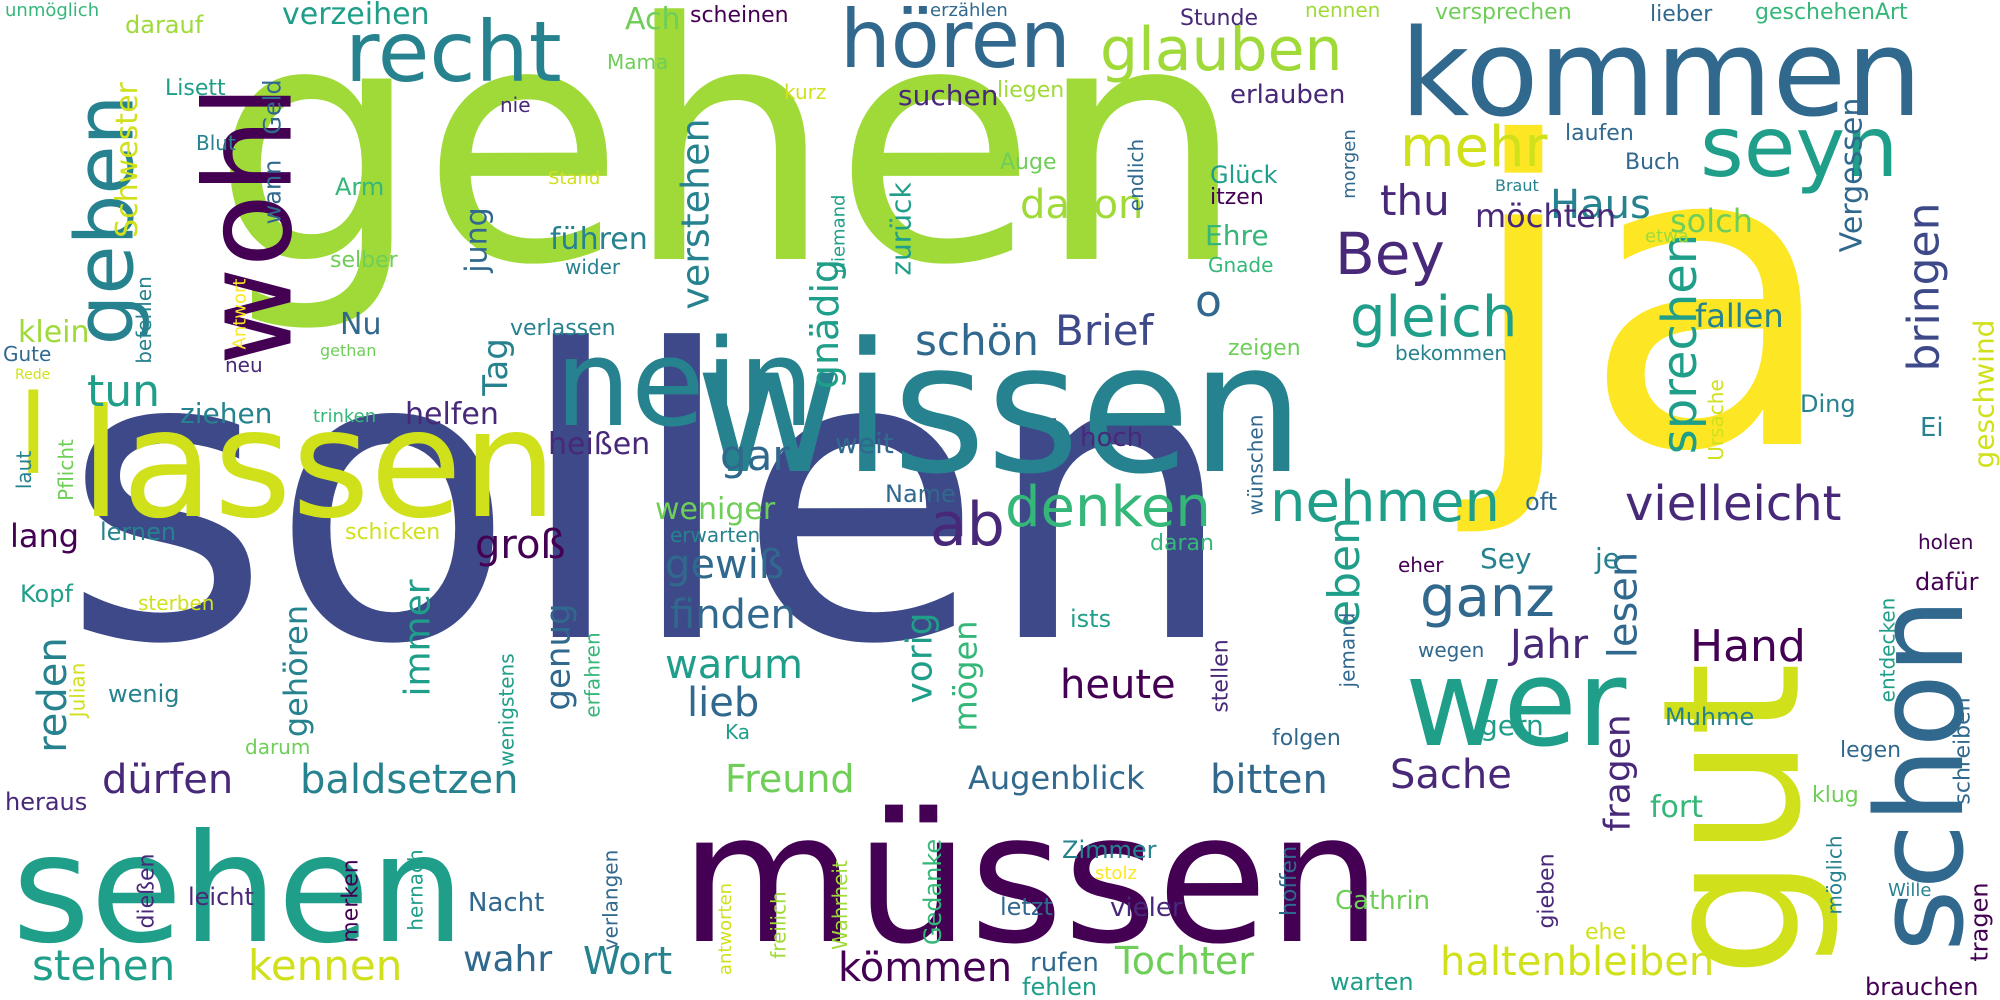 The width and height of the screenshot is (2000, 1000). What do you see at coordinates (790, 779) in the screenshot?
I see `word-Freund: Freund` at bounding box center [790, 779].